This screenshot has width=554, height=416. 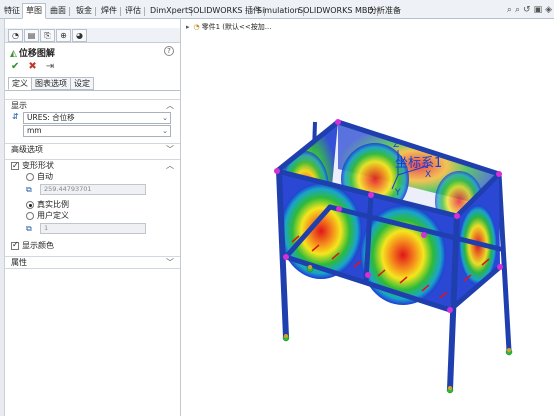 I want to click on user-scale-icon: ⧉, so click(x=29, y=228).